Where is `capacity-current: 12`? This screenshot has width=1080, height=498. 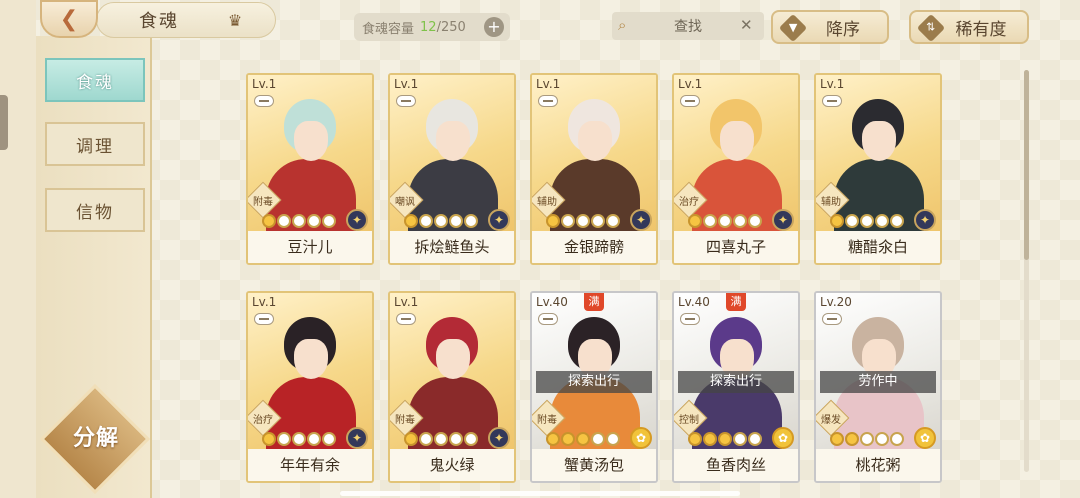 capacity-current: 12 is located at coordinates (428, 27).